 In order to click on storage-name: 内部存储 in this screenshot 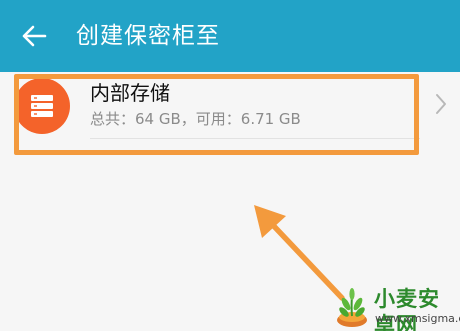, I will do `click(130, 93)`.